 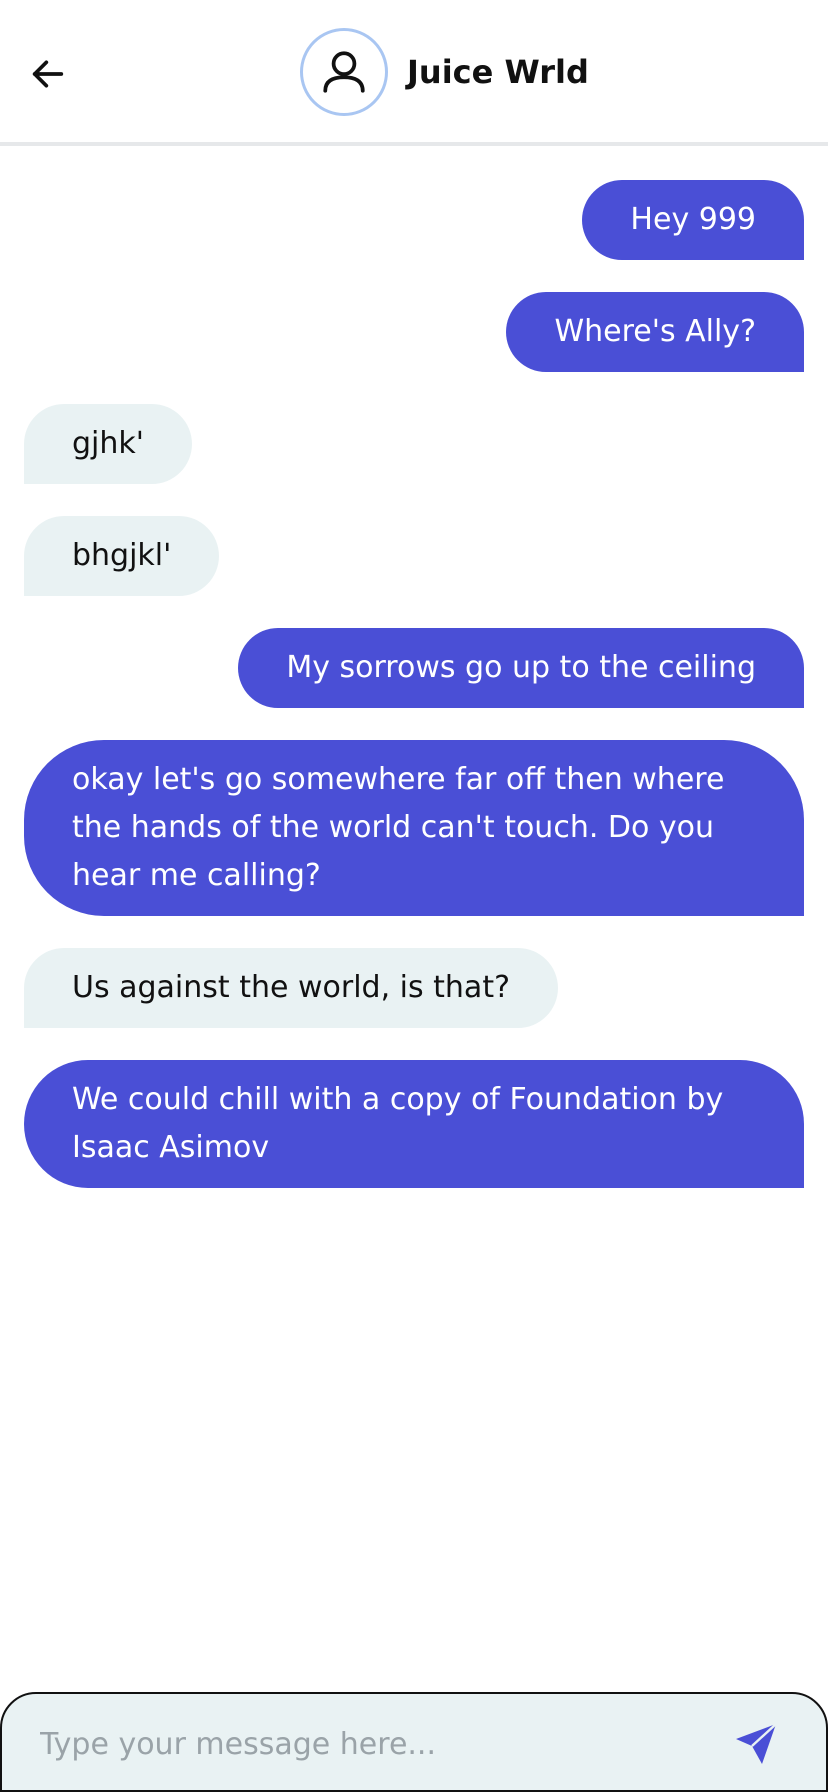 I want to click on contact-name: Juice Wrld, so click(x=498, y=72).